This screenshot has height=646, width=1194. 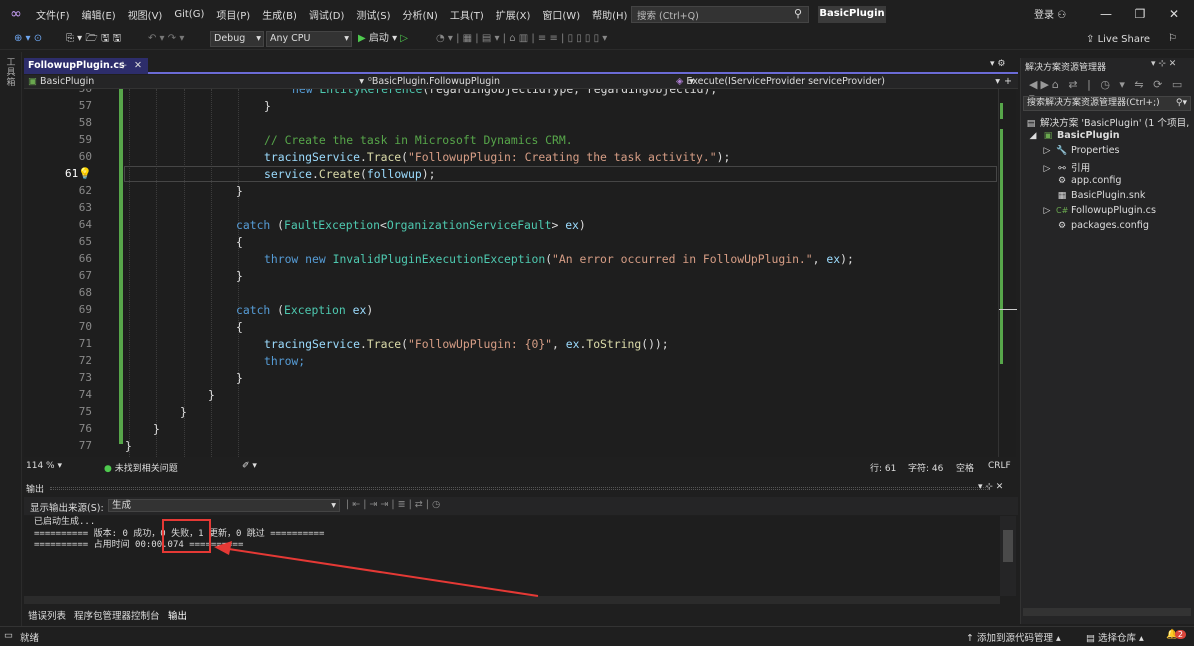 I want to click on tree-label: packages.config, so click(x=1110, y=225).